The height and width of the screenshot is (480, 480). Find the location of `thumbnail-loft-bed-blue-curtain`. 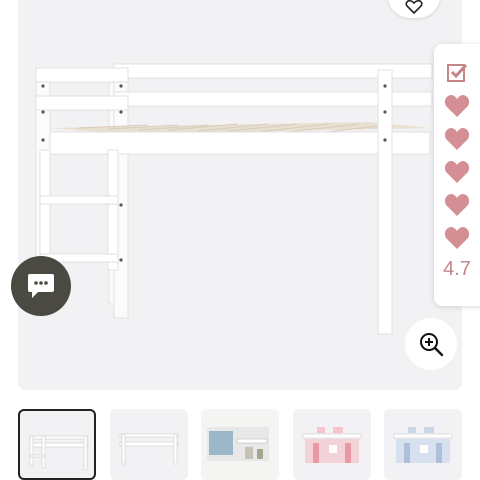

thumbnail-loft-bed-blue-curtain is located at coordinates (423, 444).